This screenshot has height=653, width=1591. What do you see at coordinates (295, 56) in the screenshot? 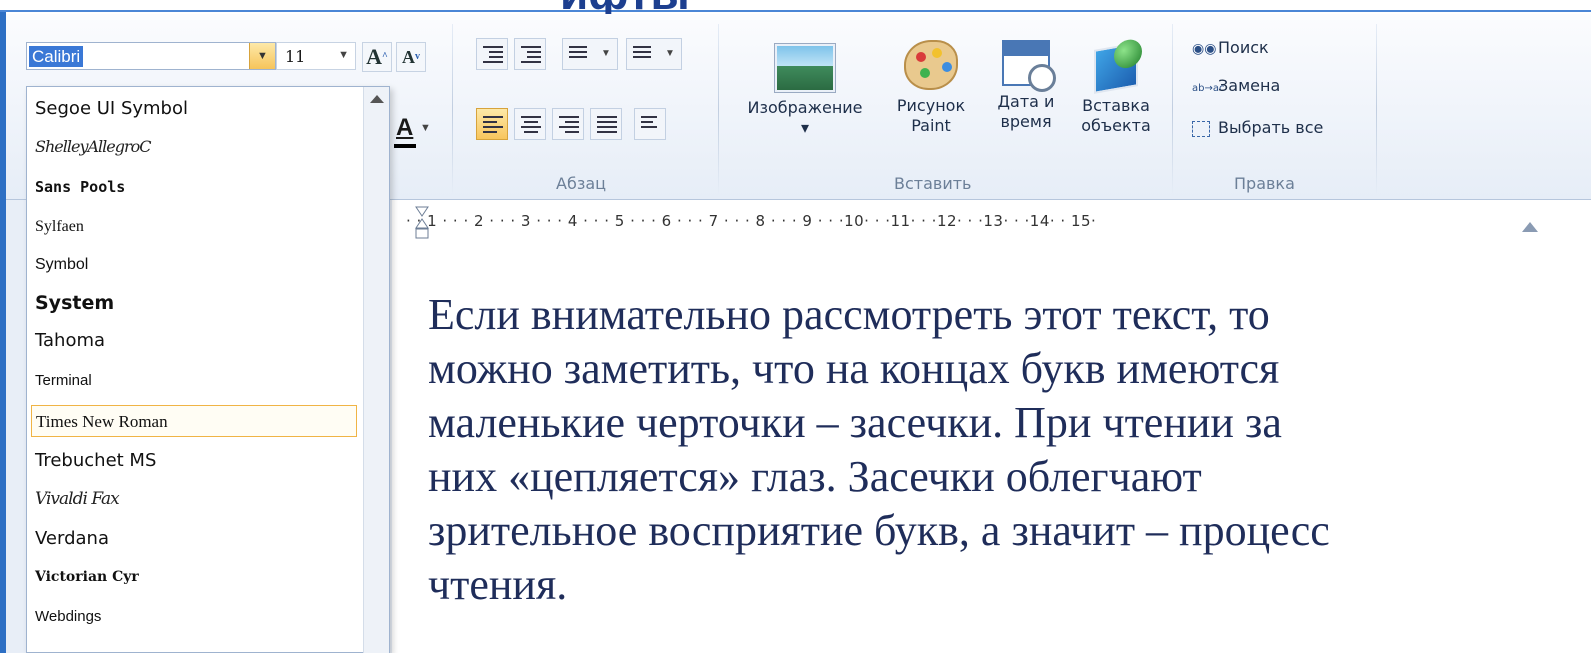
I see `font-size-value: 11` at bounding box center [295, 56].